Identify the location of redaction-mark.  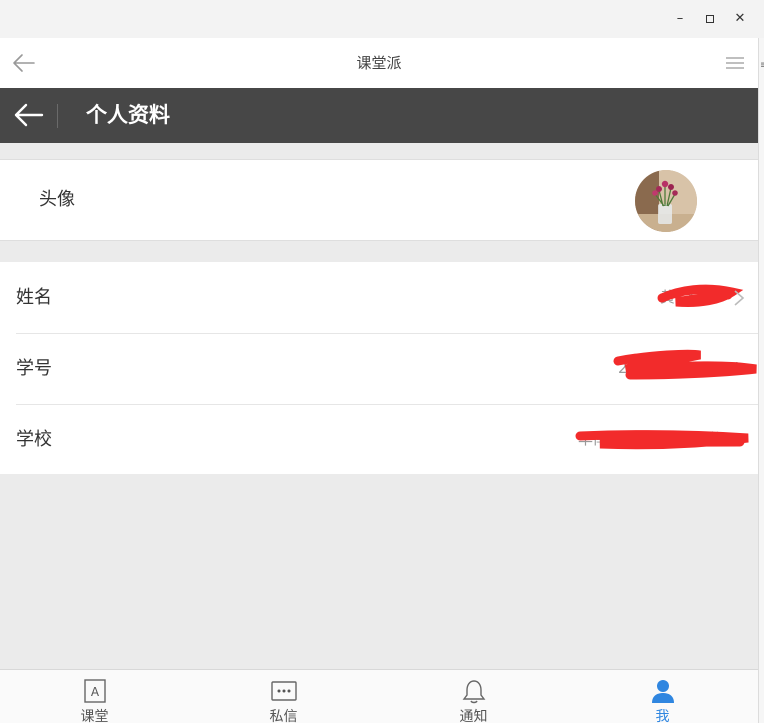
(700, 295).